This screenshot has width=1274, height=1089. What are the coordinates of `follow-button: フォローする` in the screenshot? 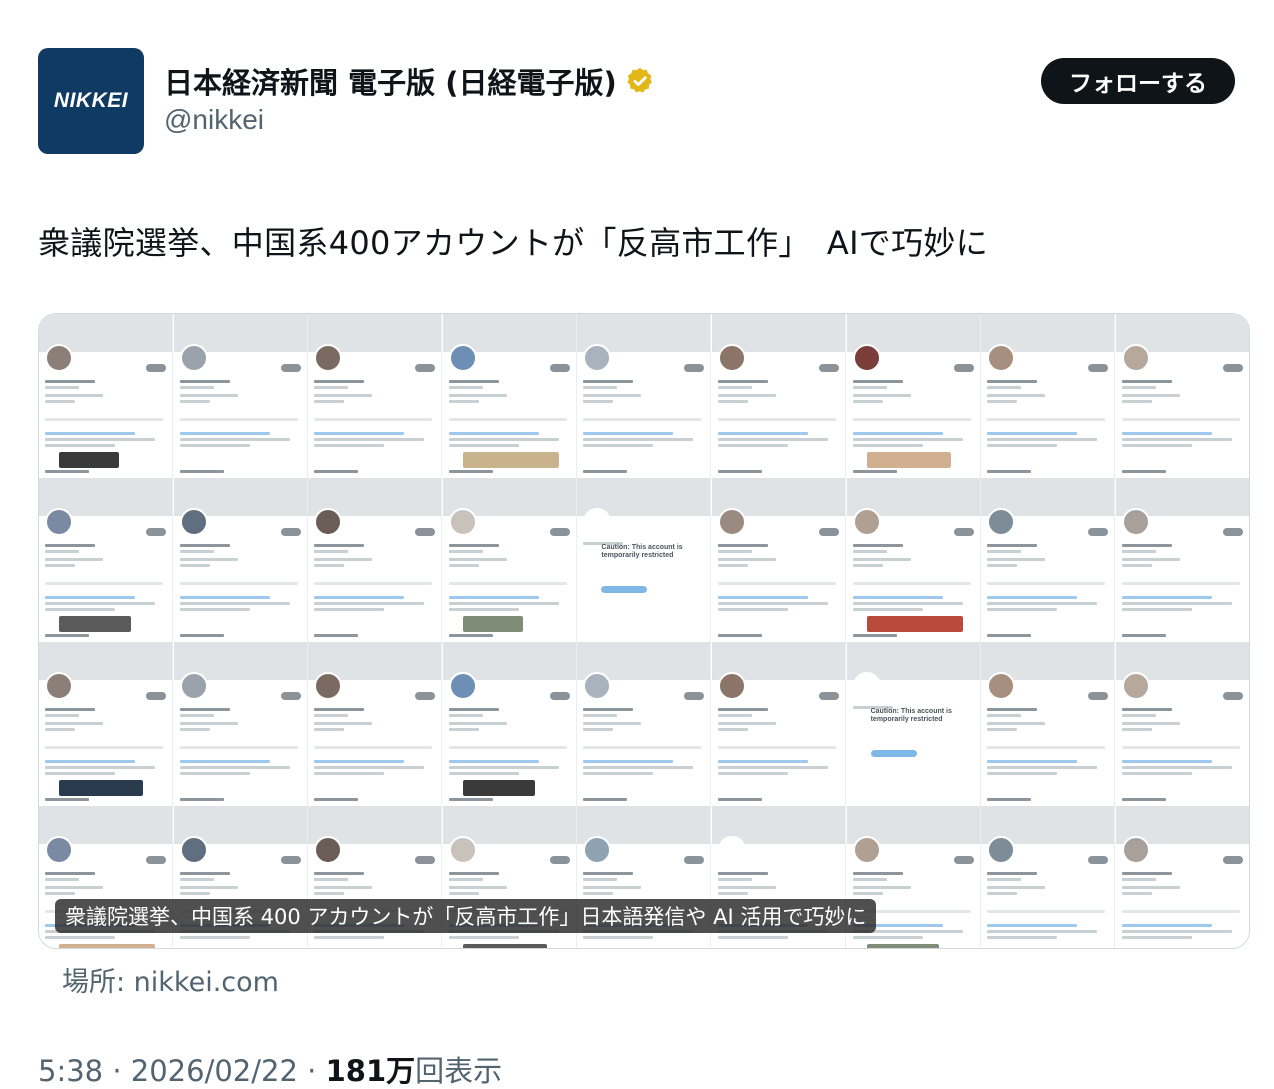 It's located at (1138, 81).